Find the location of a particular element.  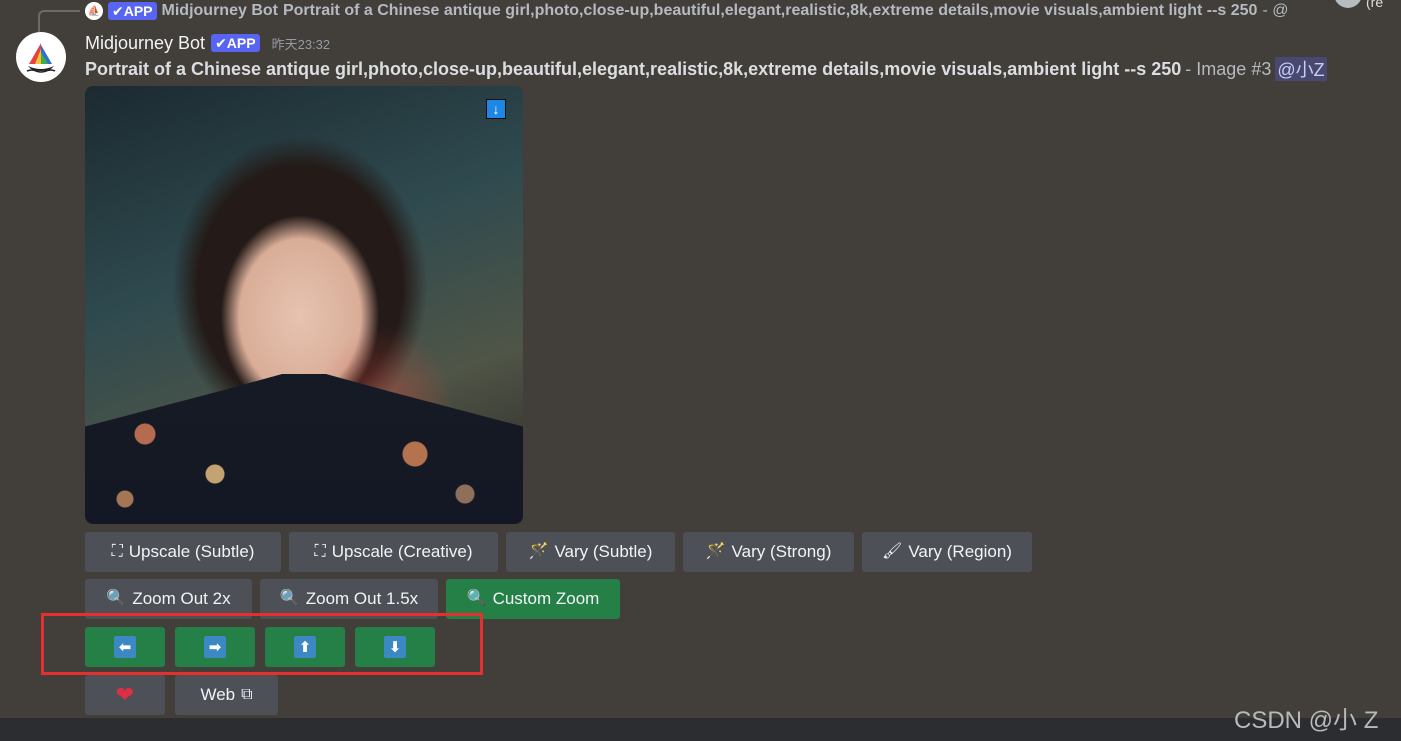

reply-avatar: ⛵ is located at coordinates (94, 11).